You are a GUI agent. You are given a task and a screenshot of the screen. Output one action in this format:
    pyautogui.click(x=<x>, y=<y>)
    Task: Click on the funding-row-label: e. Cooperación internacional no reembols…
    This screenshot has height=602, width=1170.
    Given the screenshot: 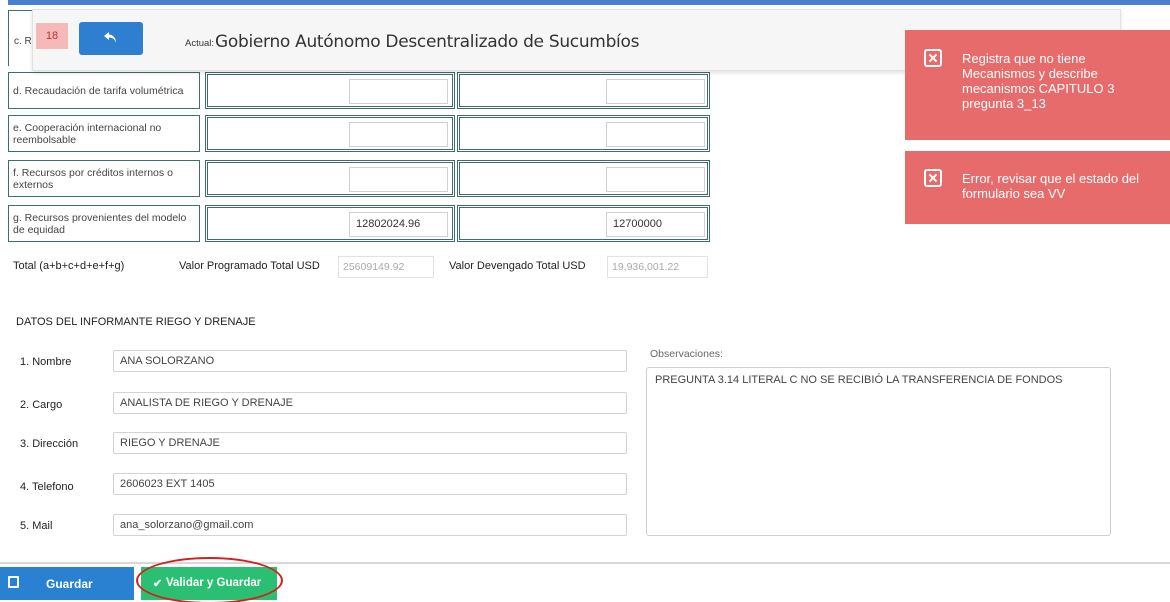 What is the action you would take?
    pyautogui.click(x=104, y=133)
    